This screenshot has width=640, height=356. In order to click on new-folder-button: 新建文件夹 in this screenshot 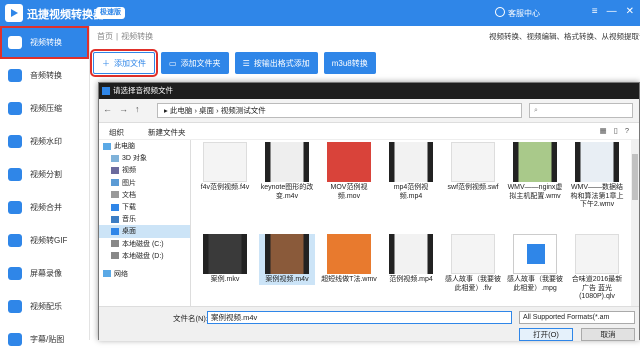, I will do `click(167, 132)`.